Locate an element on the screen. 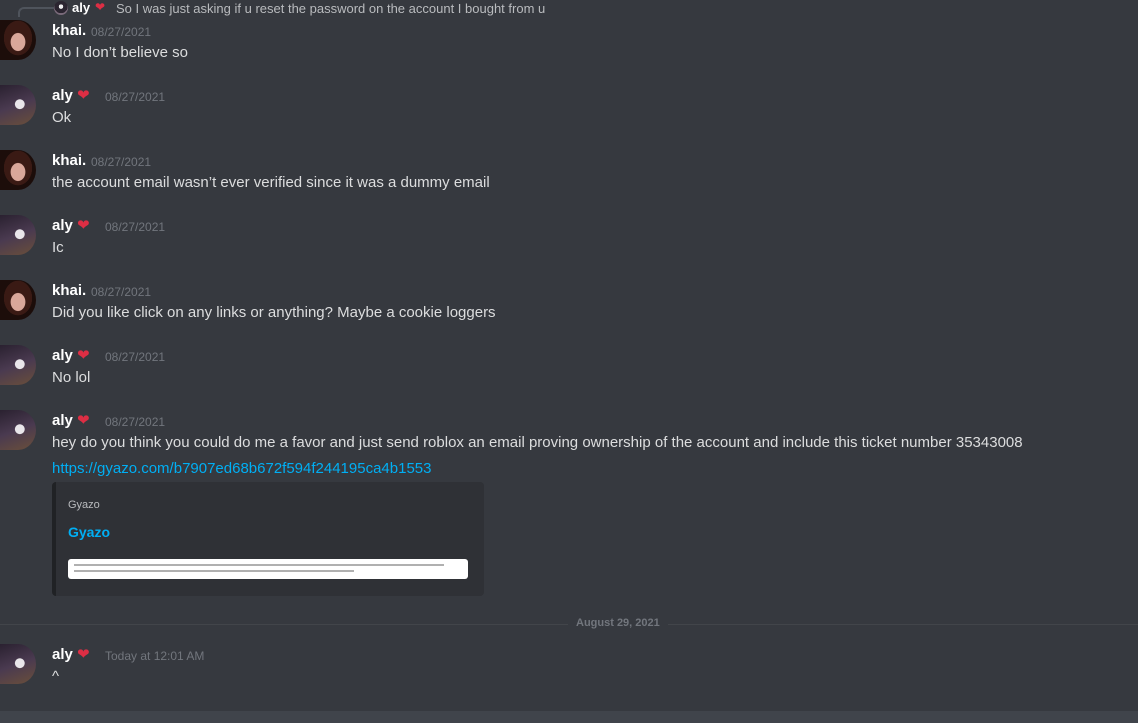 Image resolution: width=1138 pixels, height=723 pixels. reply-spine is located at coordinates (36, 12).